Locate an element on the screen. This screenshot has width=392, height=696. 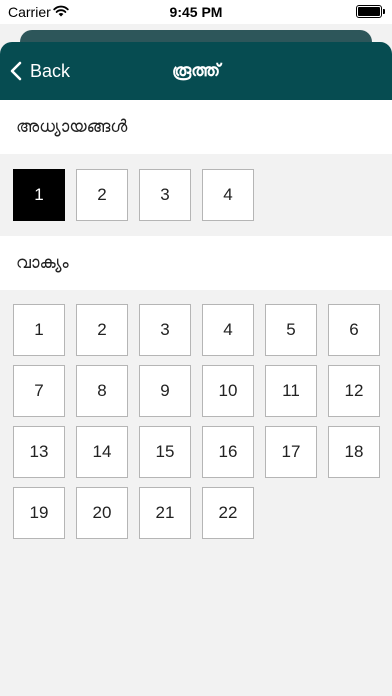
verses-row: 13 14 15 16 17 18 is located at coordinates (196, 452).